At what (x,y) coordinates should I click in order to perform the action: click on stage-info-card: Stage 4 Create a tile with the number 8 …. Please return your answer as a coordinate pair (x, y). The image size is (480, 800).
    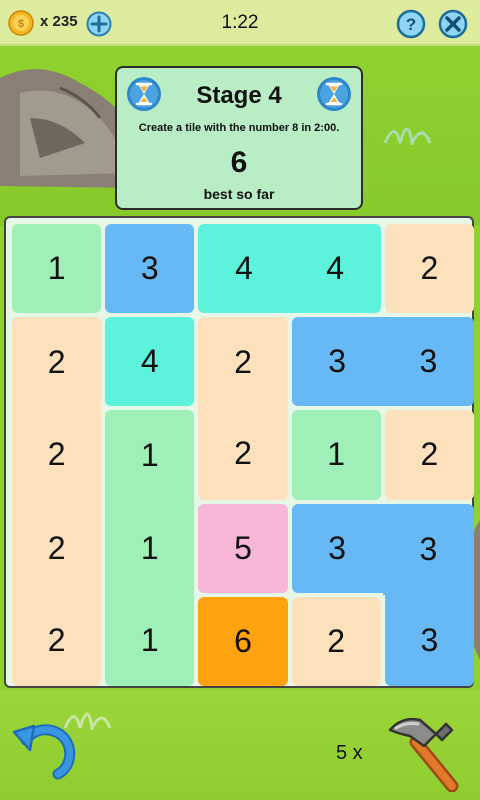
    Looking at the image, I should click on (239, 138).